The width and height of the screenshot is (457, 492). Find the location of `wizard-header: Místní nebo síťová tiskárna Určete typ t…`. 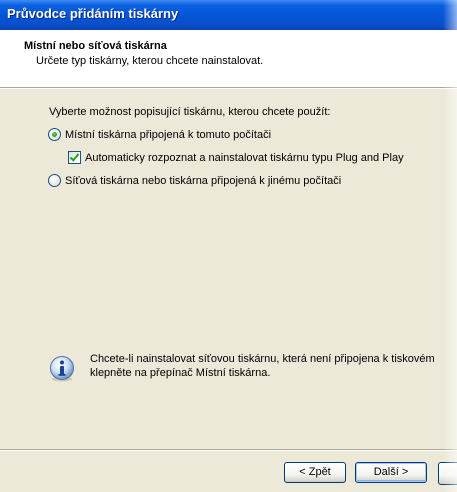

wizard-header: Místní nebo síťová tiskárna Určete typ t… is located at coordinates (228, 59).